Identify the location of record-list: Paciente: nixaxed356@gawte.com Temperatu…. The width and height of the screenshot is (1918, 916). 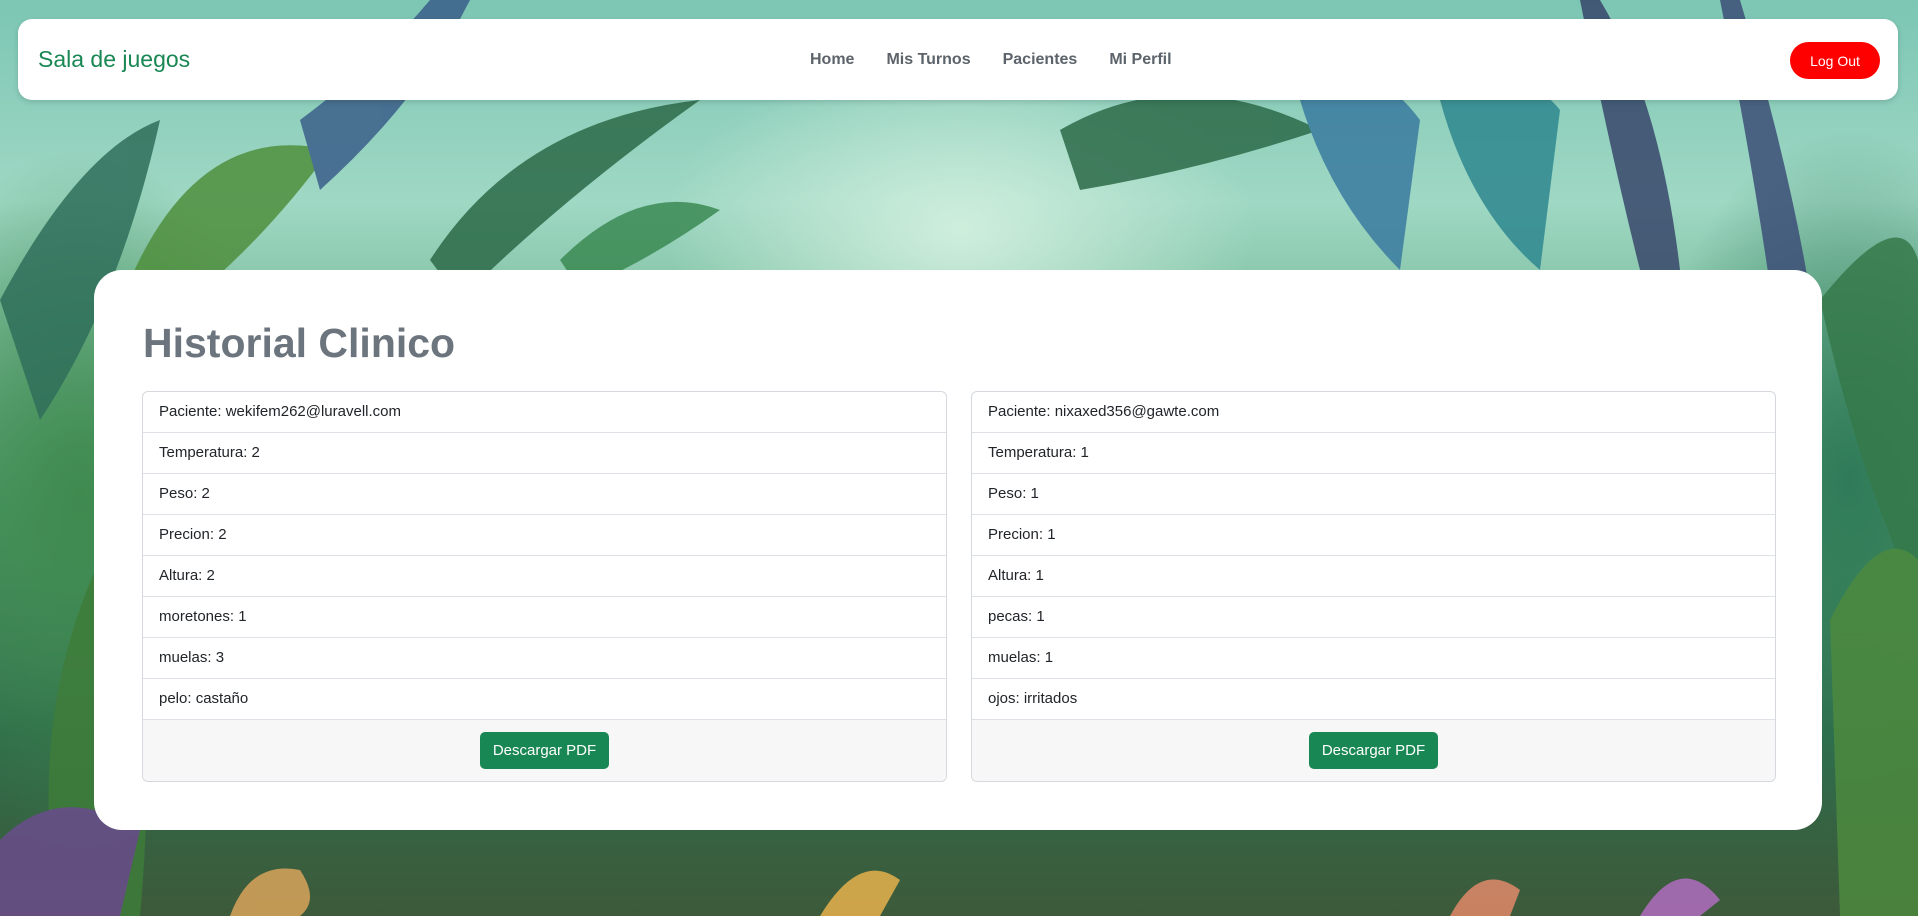
(1373, 556).